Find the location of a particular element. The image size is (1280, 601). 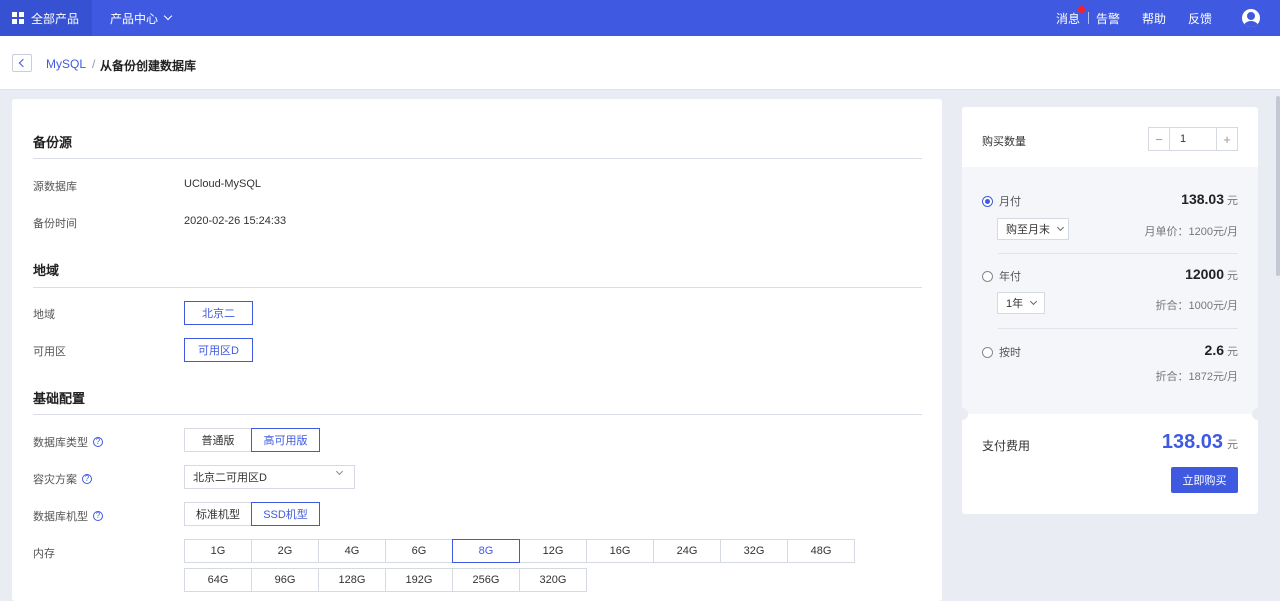

page-title: 从备份创建数据库 is located at coordinates (148, 66).